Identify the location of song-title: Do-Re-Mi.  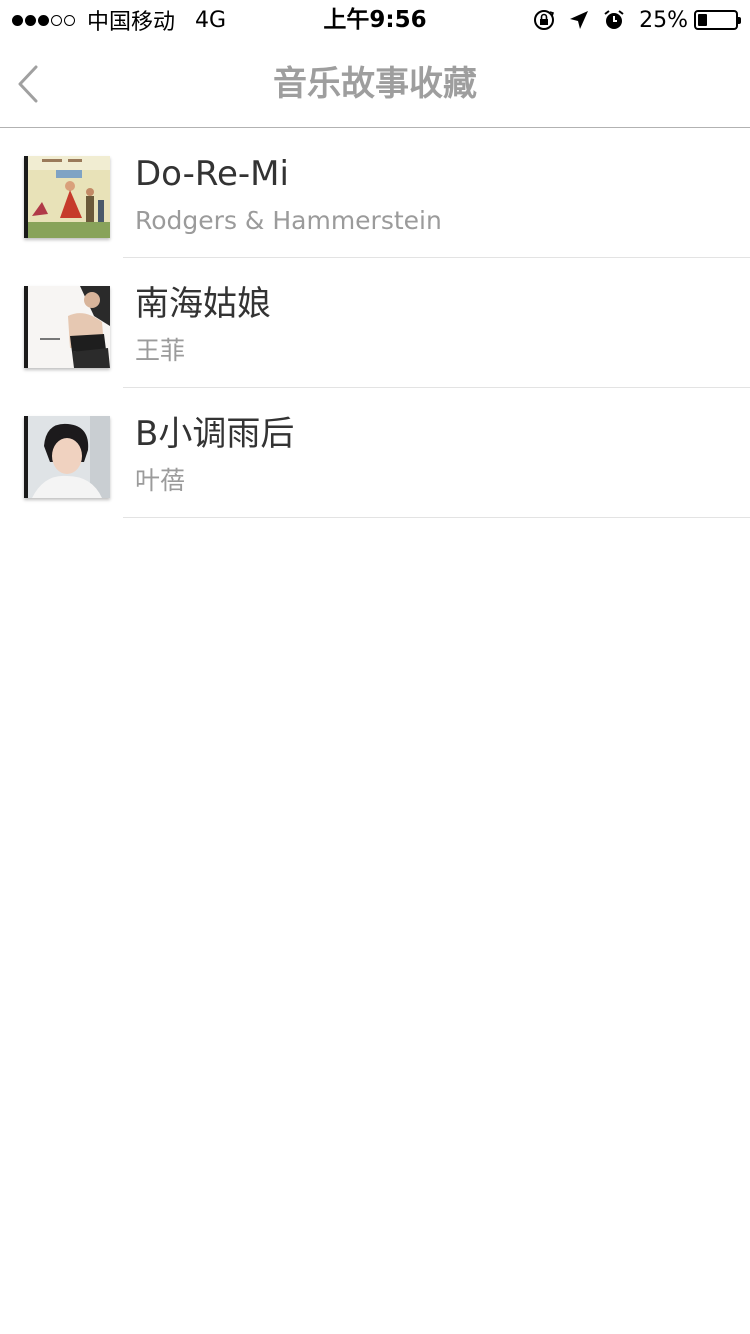
(212, 174).